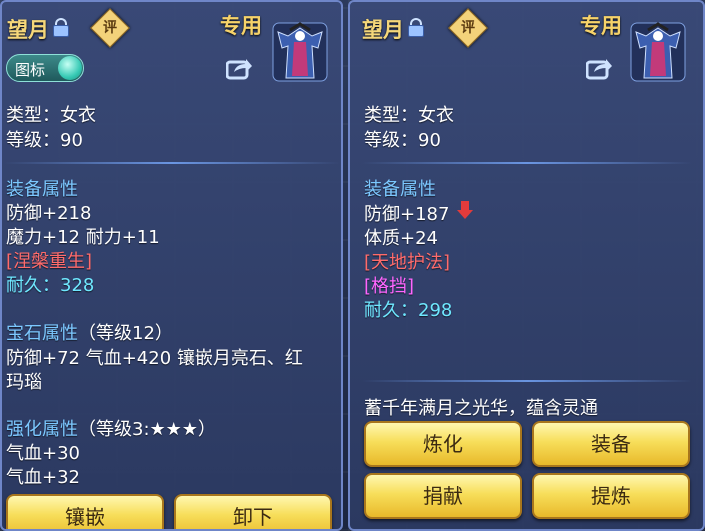  I want to click on durability-value: 298, so click(435, 310).